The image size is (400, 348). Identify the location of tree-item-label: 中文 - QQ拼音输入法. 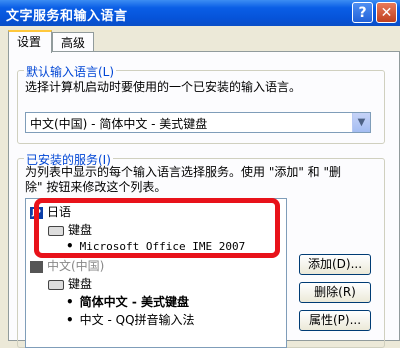
(137, 320).